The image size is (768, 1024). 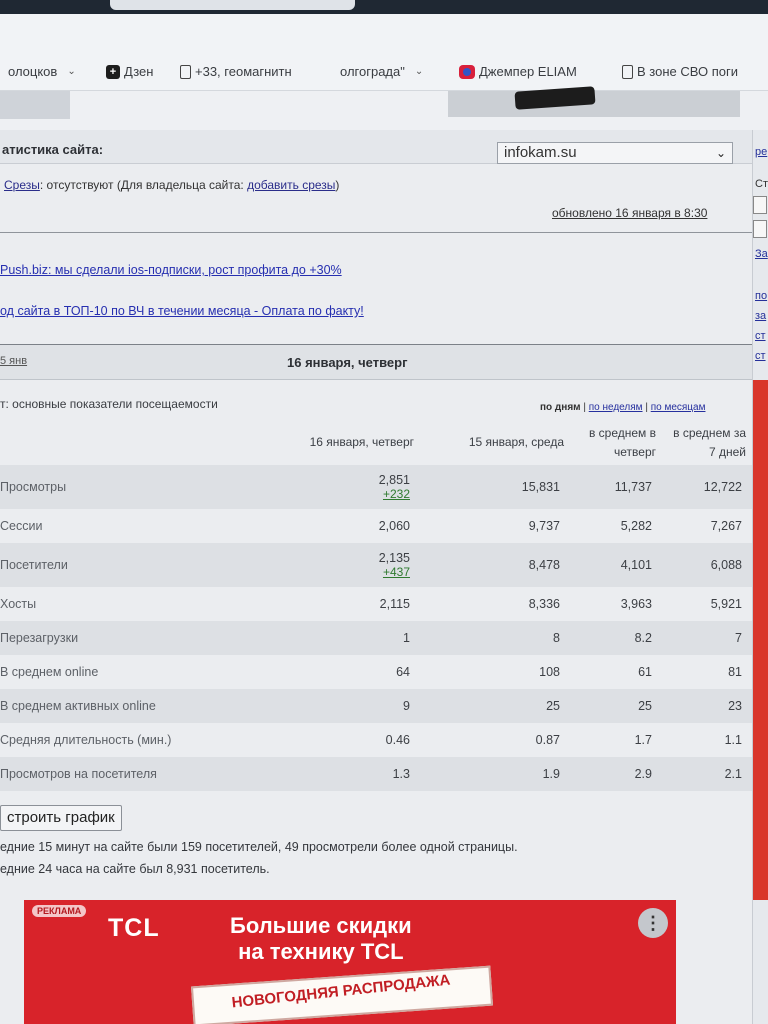 What do you see at coordinates (467, 71) in the screenshot?
I see `store-icon` at bounding box center [467, 71].